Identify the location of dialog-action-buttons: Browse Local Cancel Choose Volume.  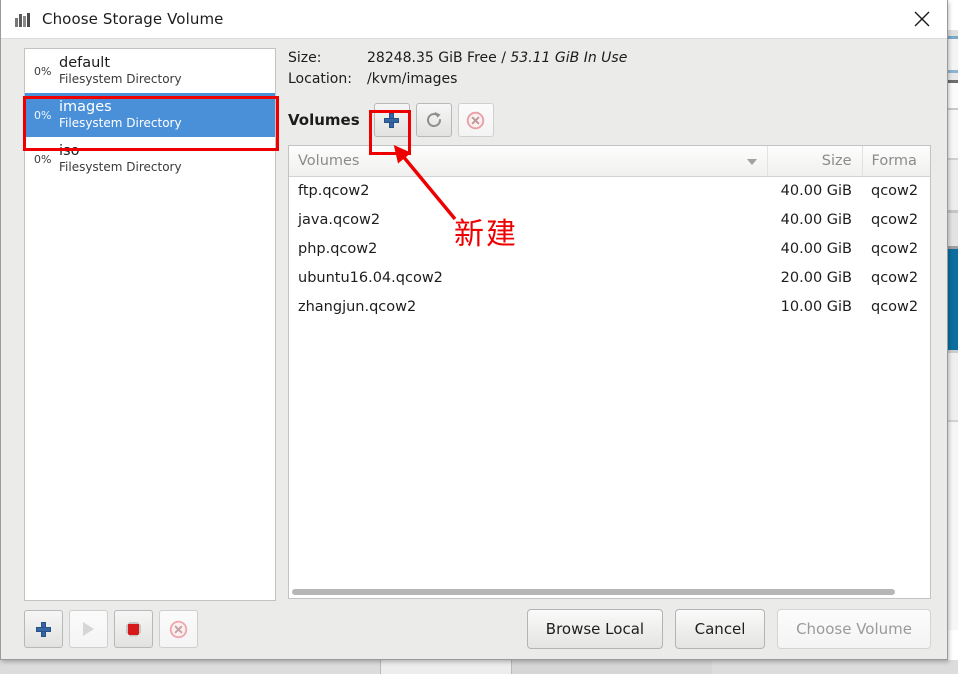
(723, 629).